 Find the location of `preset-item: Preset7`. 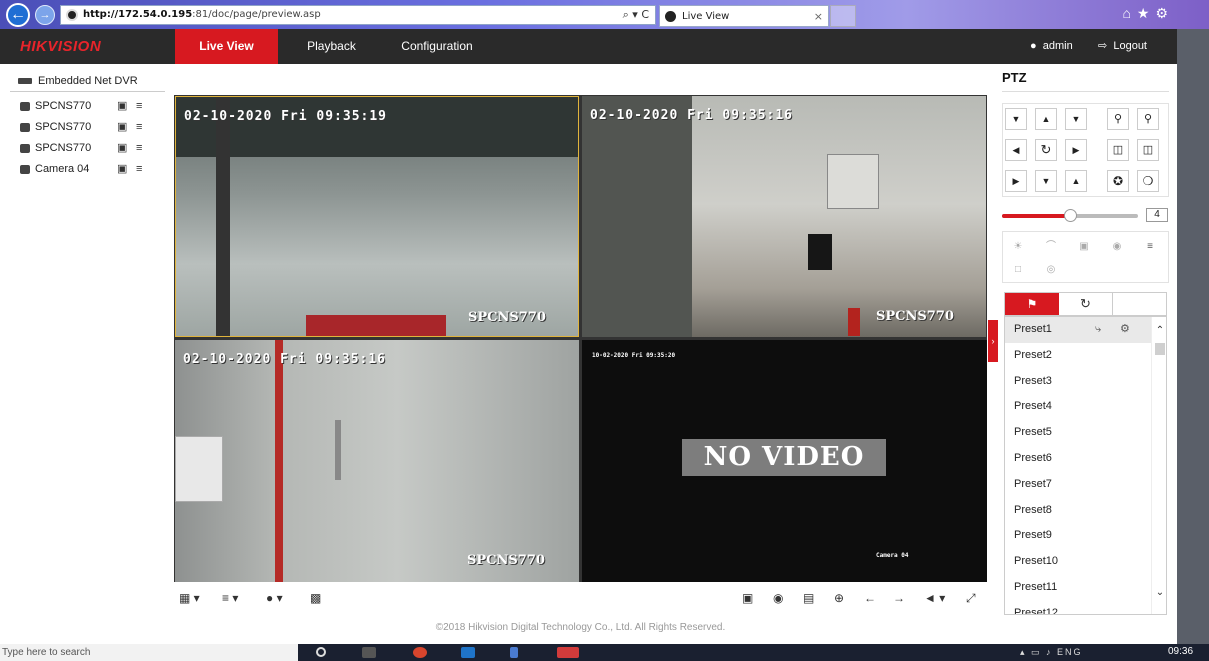

preset-item: Preset7 is located at coordinates (1085, 485).